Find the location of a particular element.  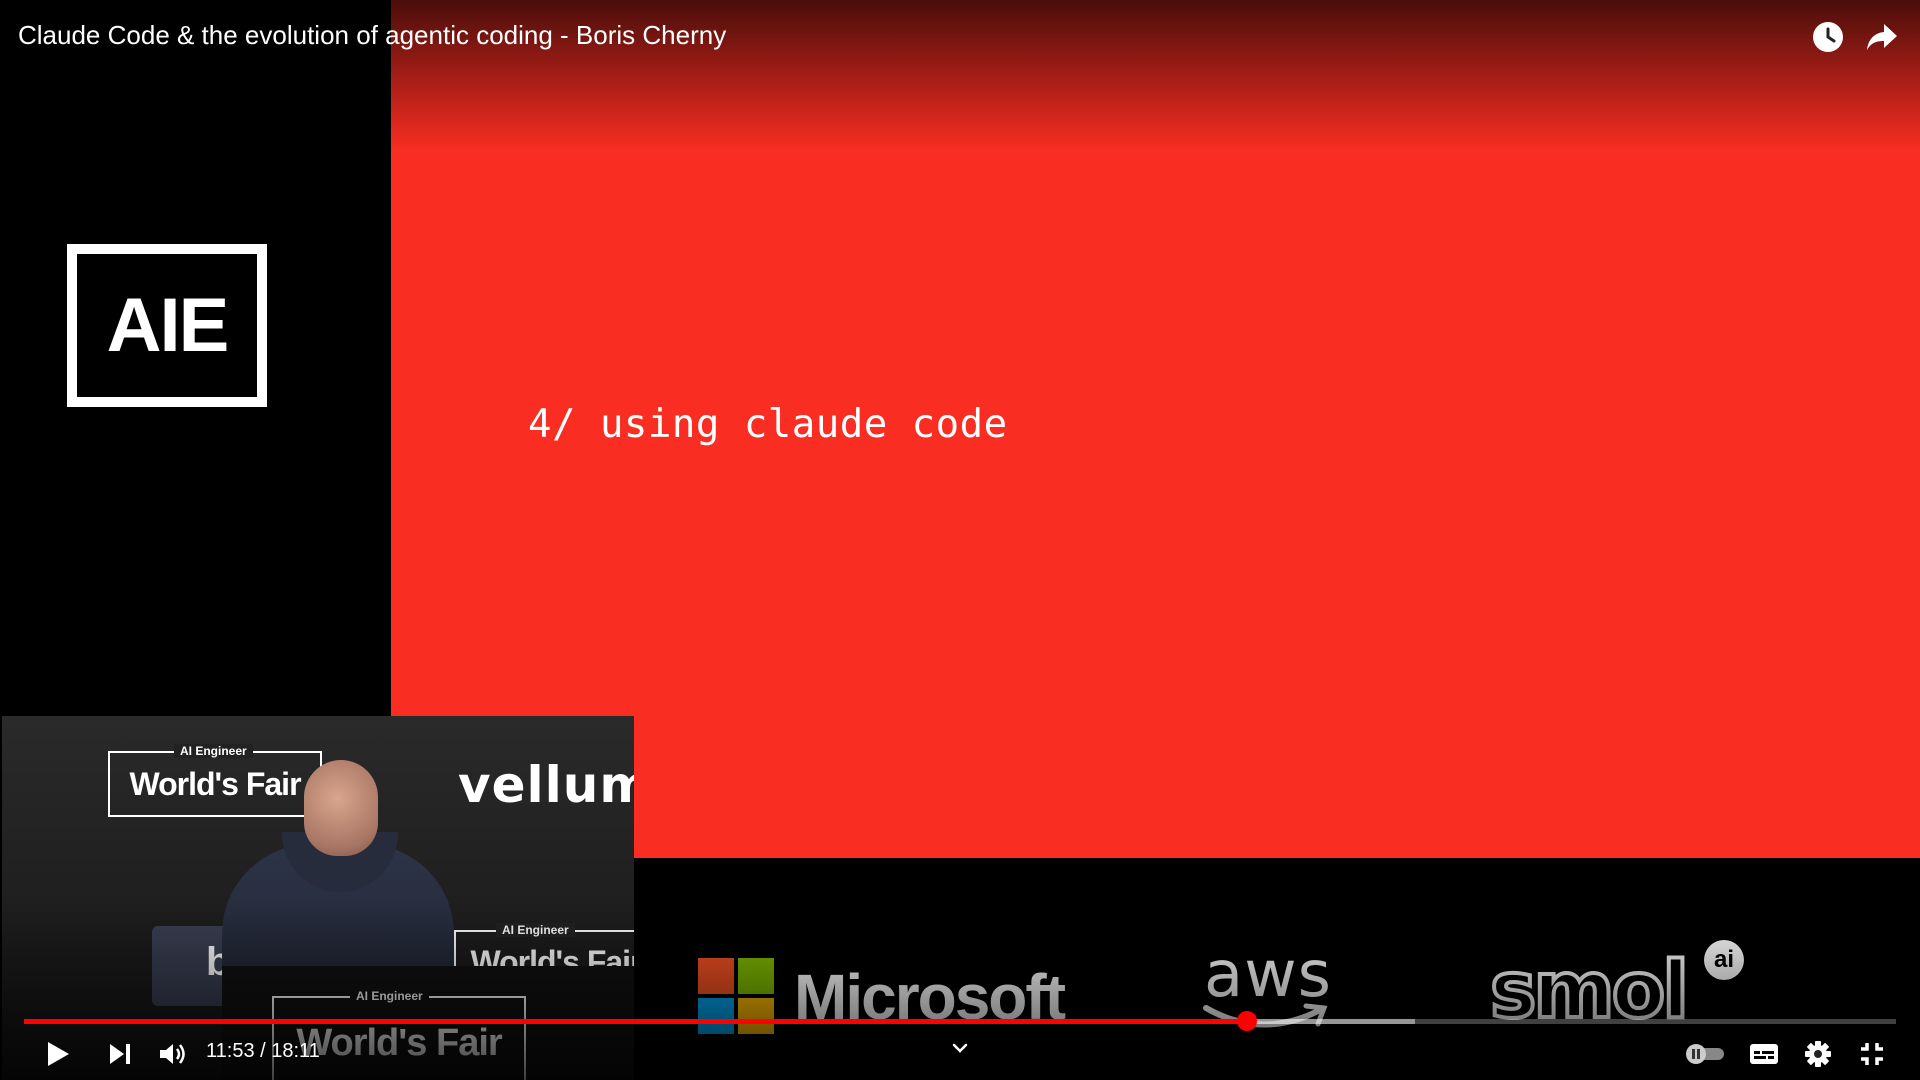

progress-scrubber-handle is located at coordinates (1246, 1021).